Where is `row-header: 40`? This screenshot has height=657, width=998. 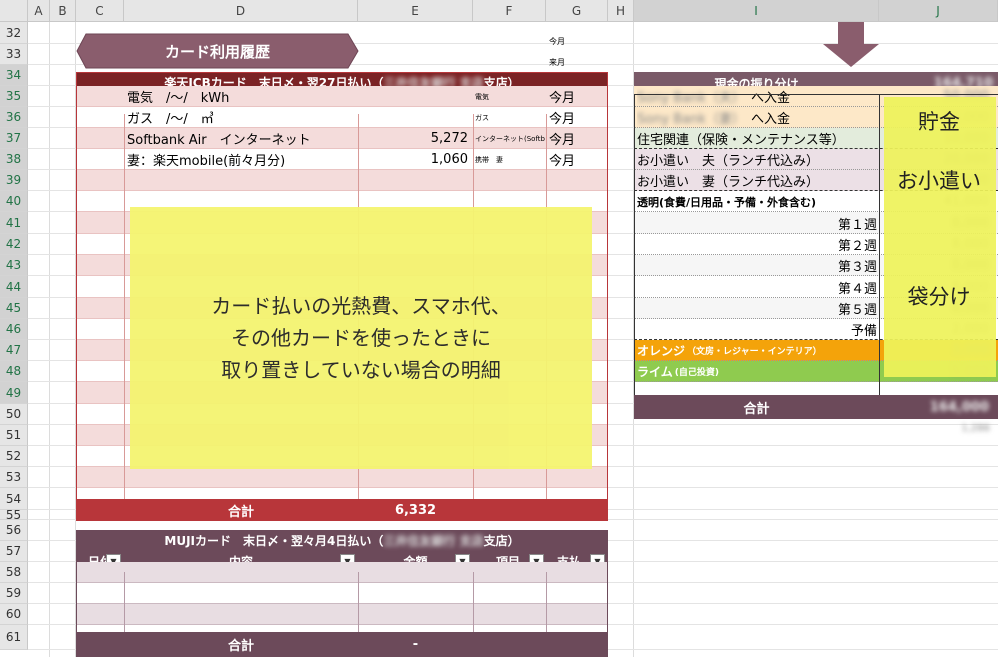 row-header: 40 is located at coordinates (14, 201).